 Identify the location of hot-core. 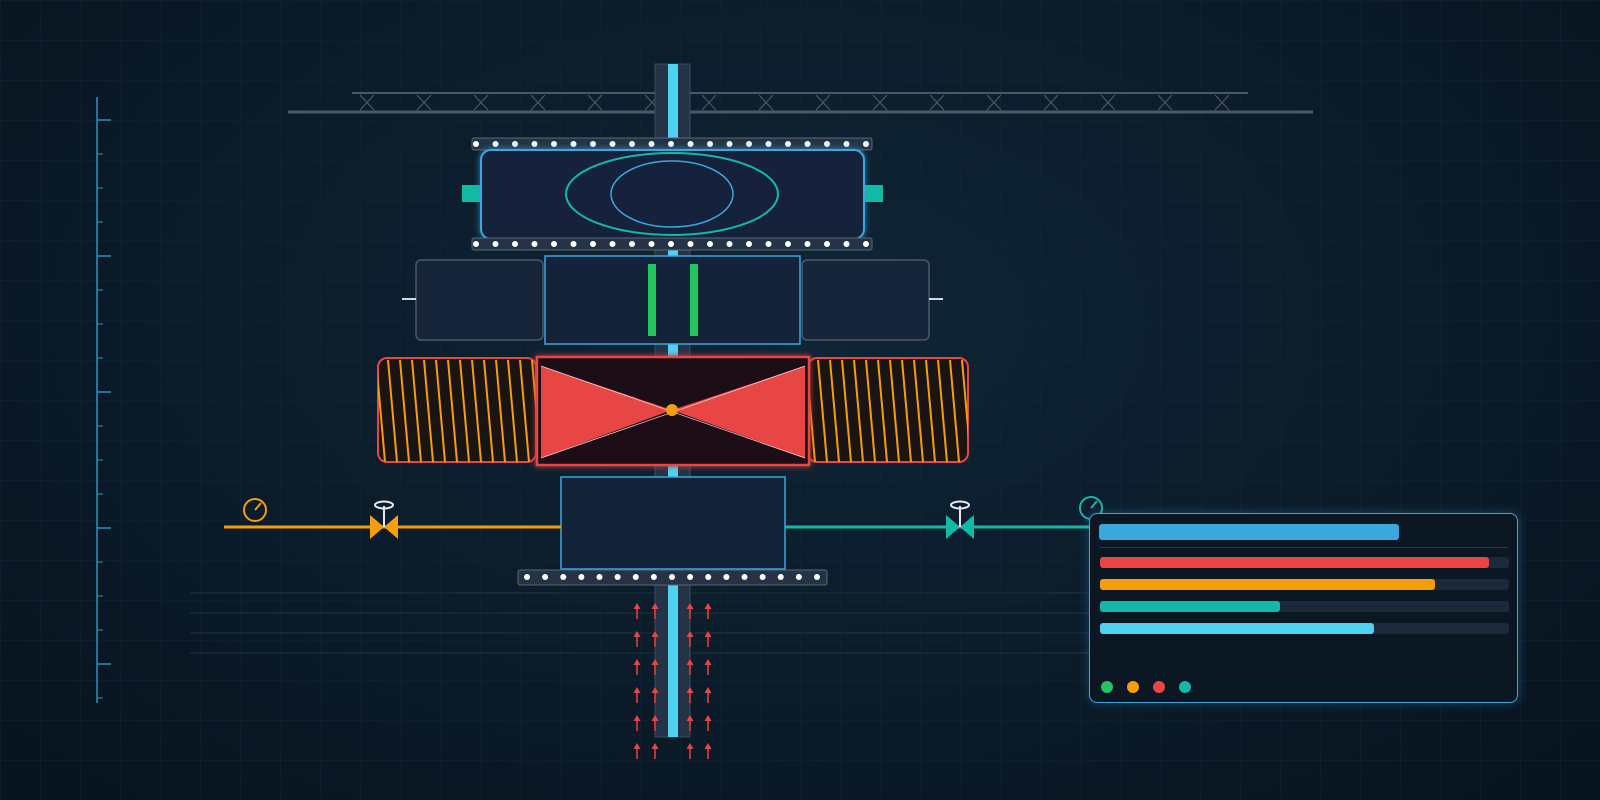
(673, 411).